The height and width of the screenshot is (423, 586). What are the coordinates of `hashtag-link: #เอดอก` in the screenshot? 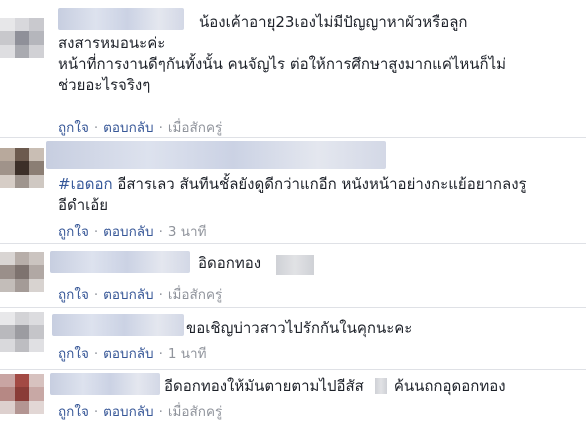 It's located at (85, 184).